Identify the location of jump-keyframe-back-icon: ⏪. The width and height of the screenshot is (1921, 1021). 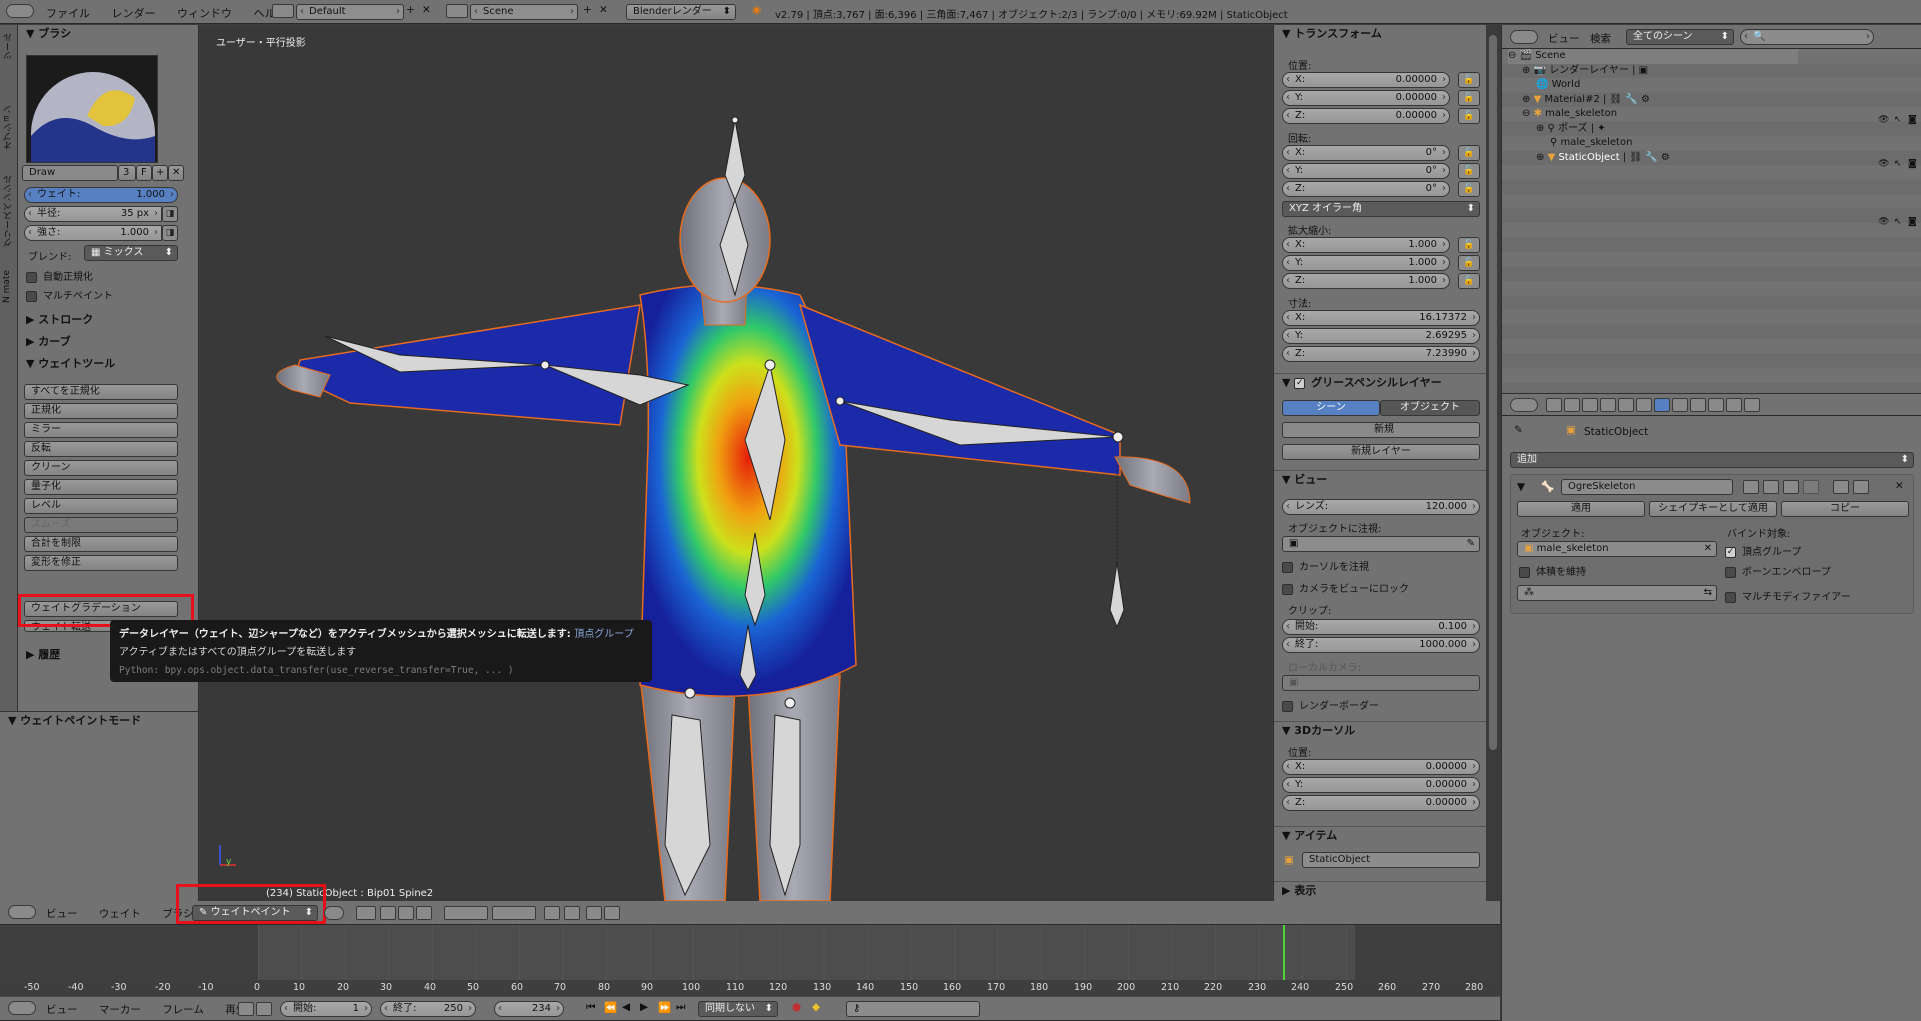
(610, 1007).